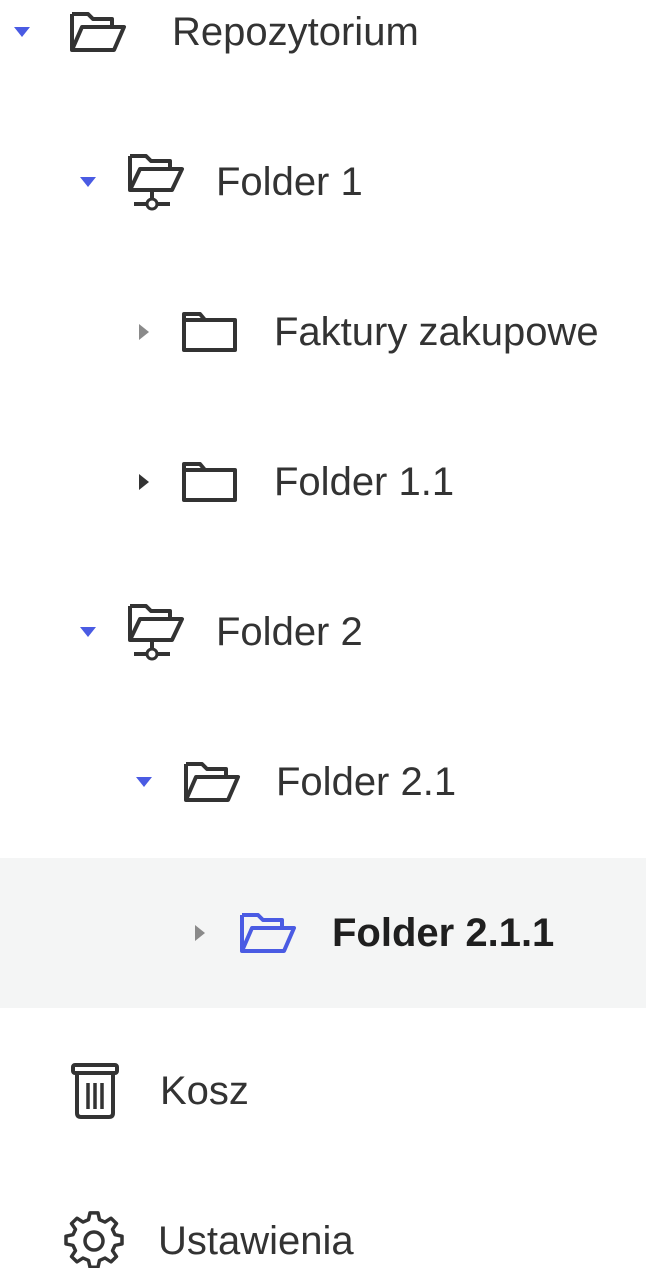 The width and height of the screenshot is (646, 1268). I want to click on nav-item-settings: Ustawienia, so click(323, 1217).